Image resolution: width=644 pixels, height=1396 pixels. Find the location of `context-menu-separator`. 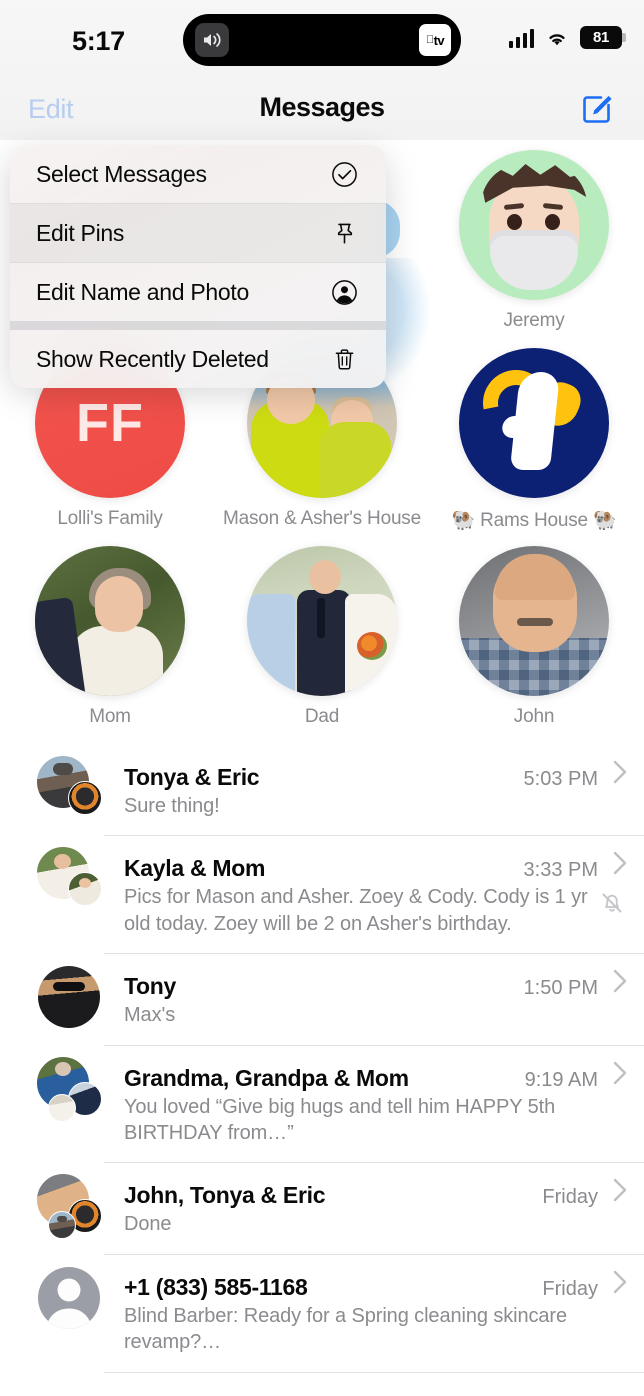

context-menu-separator is located at coordinates (198, 325).